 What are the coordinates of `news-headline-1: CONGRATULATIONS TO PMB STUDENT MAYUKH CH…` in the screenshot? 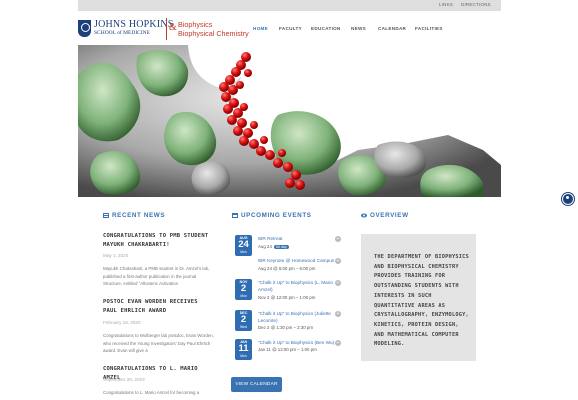 It's located at (159, 240).